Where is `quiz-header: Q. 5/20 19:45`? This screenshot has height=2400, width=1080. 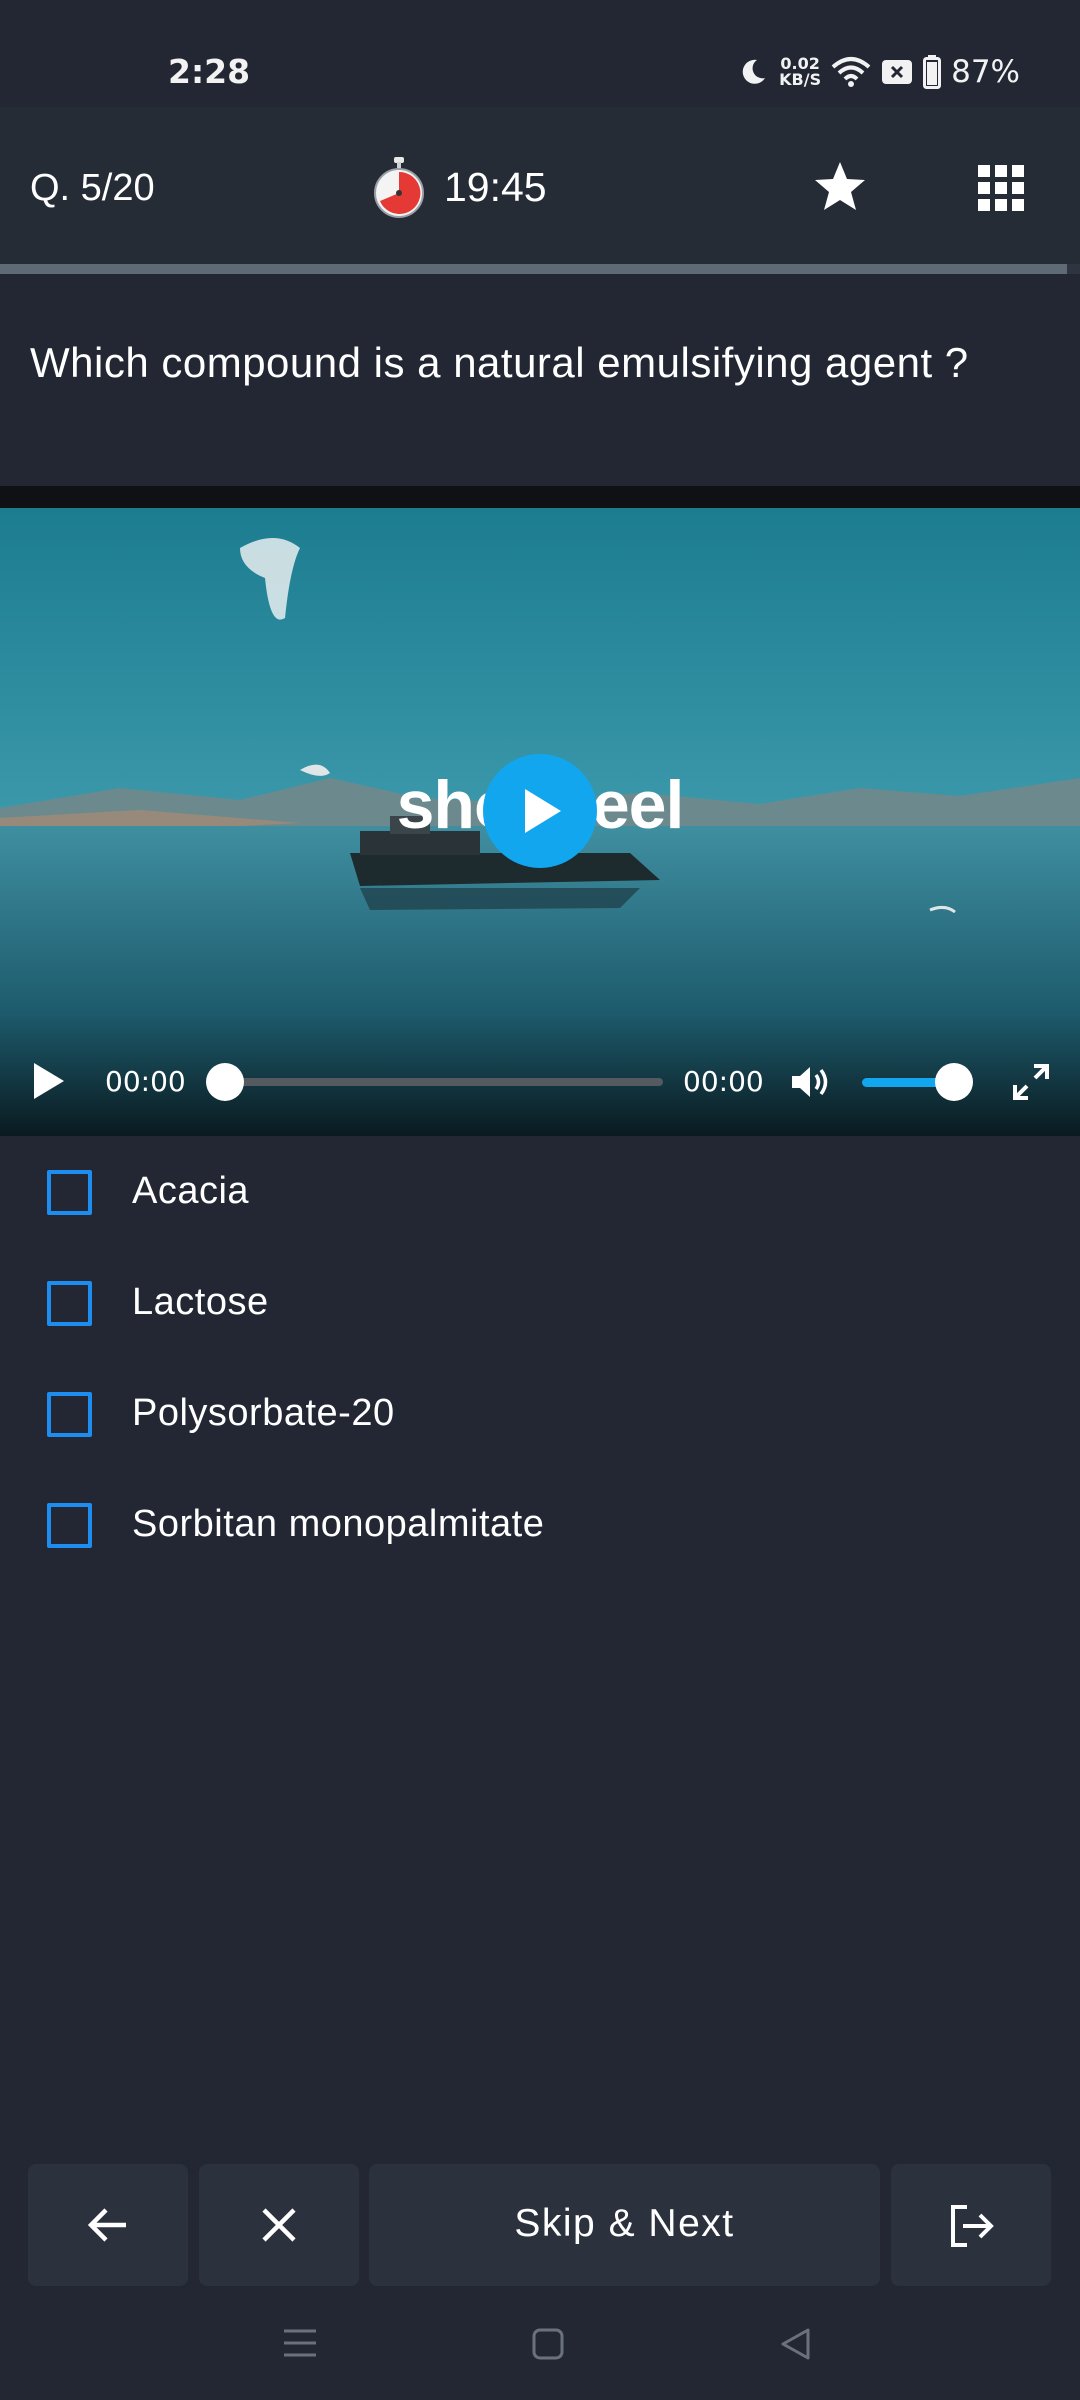
quiz-header: Q. 5/20 19:45 is located at coordinates (540, 186).